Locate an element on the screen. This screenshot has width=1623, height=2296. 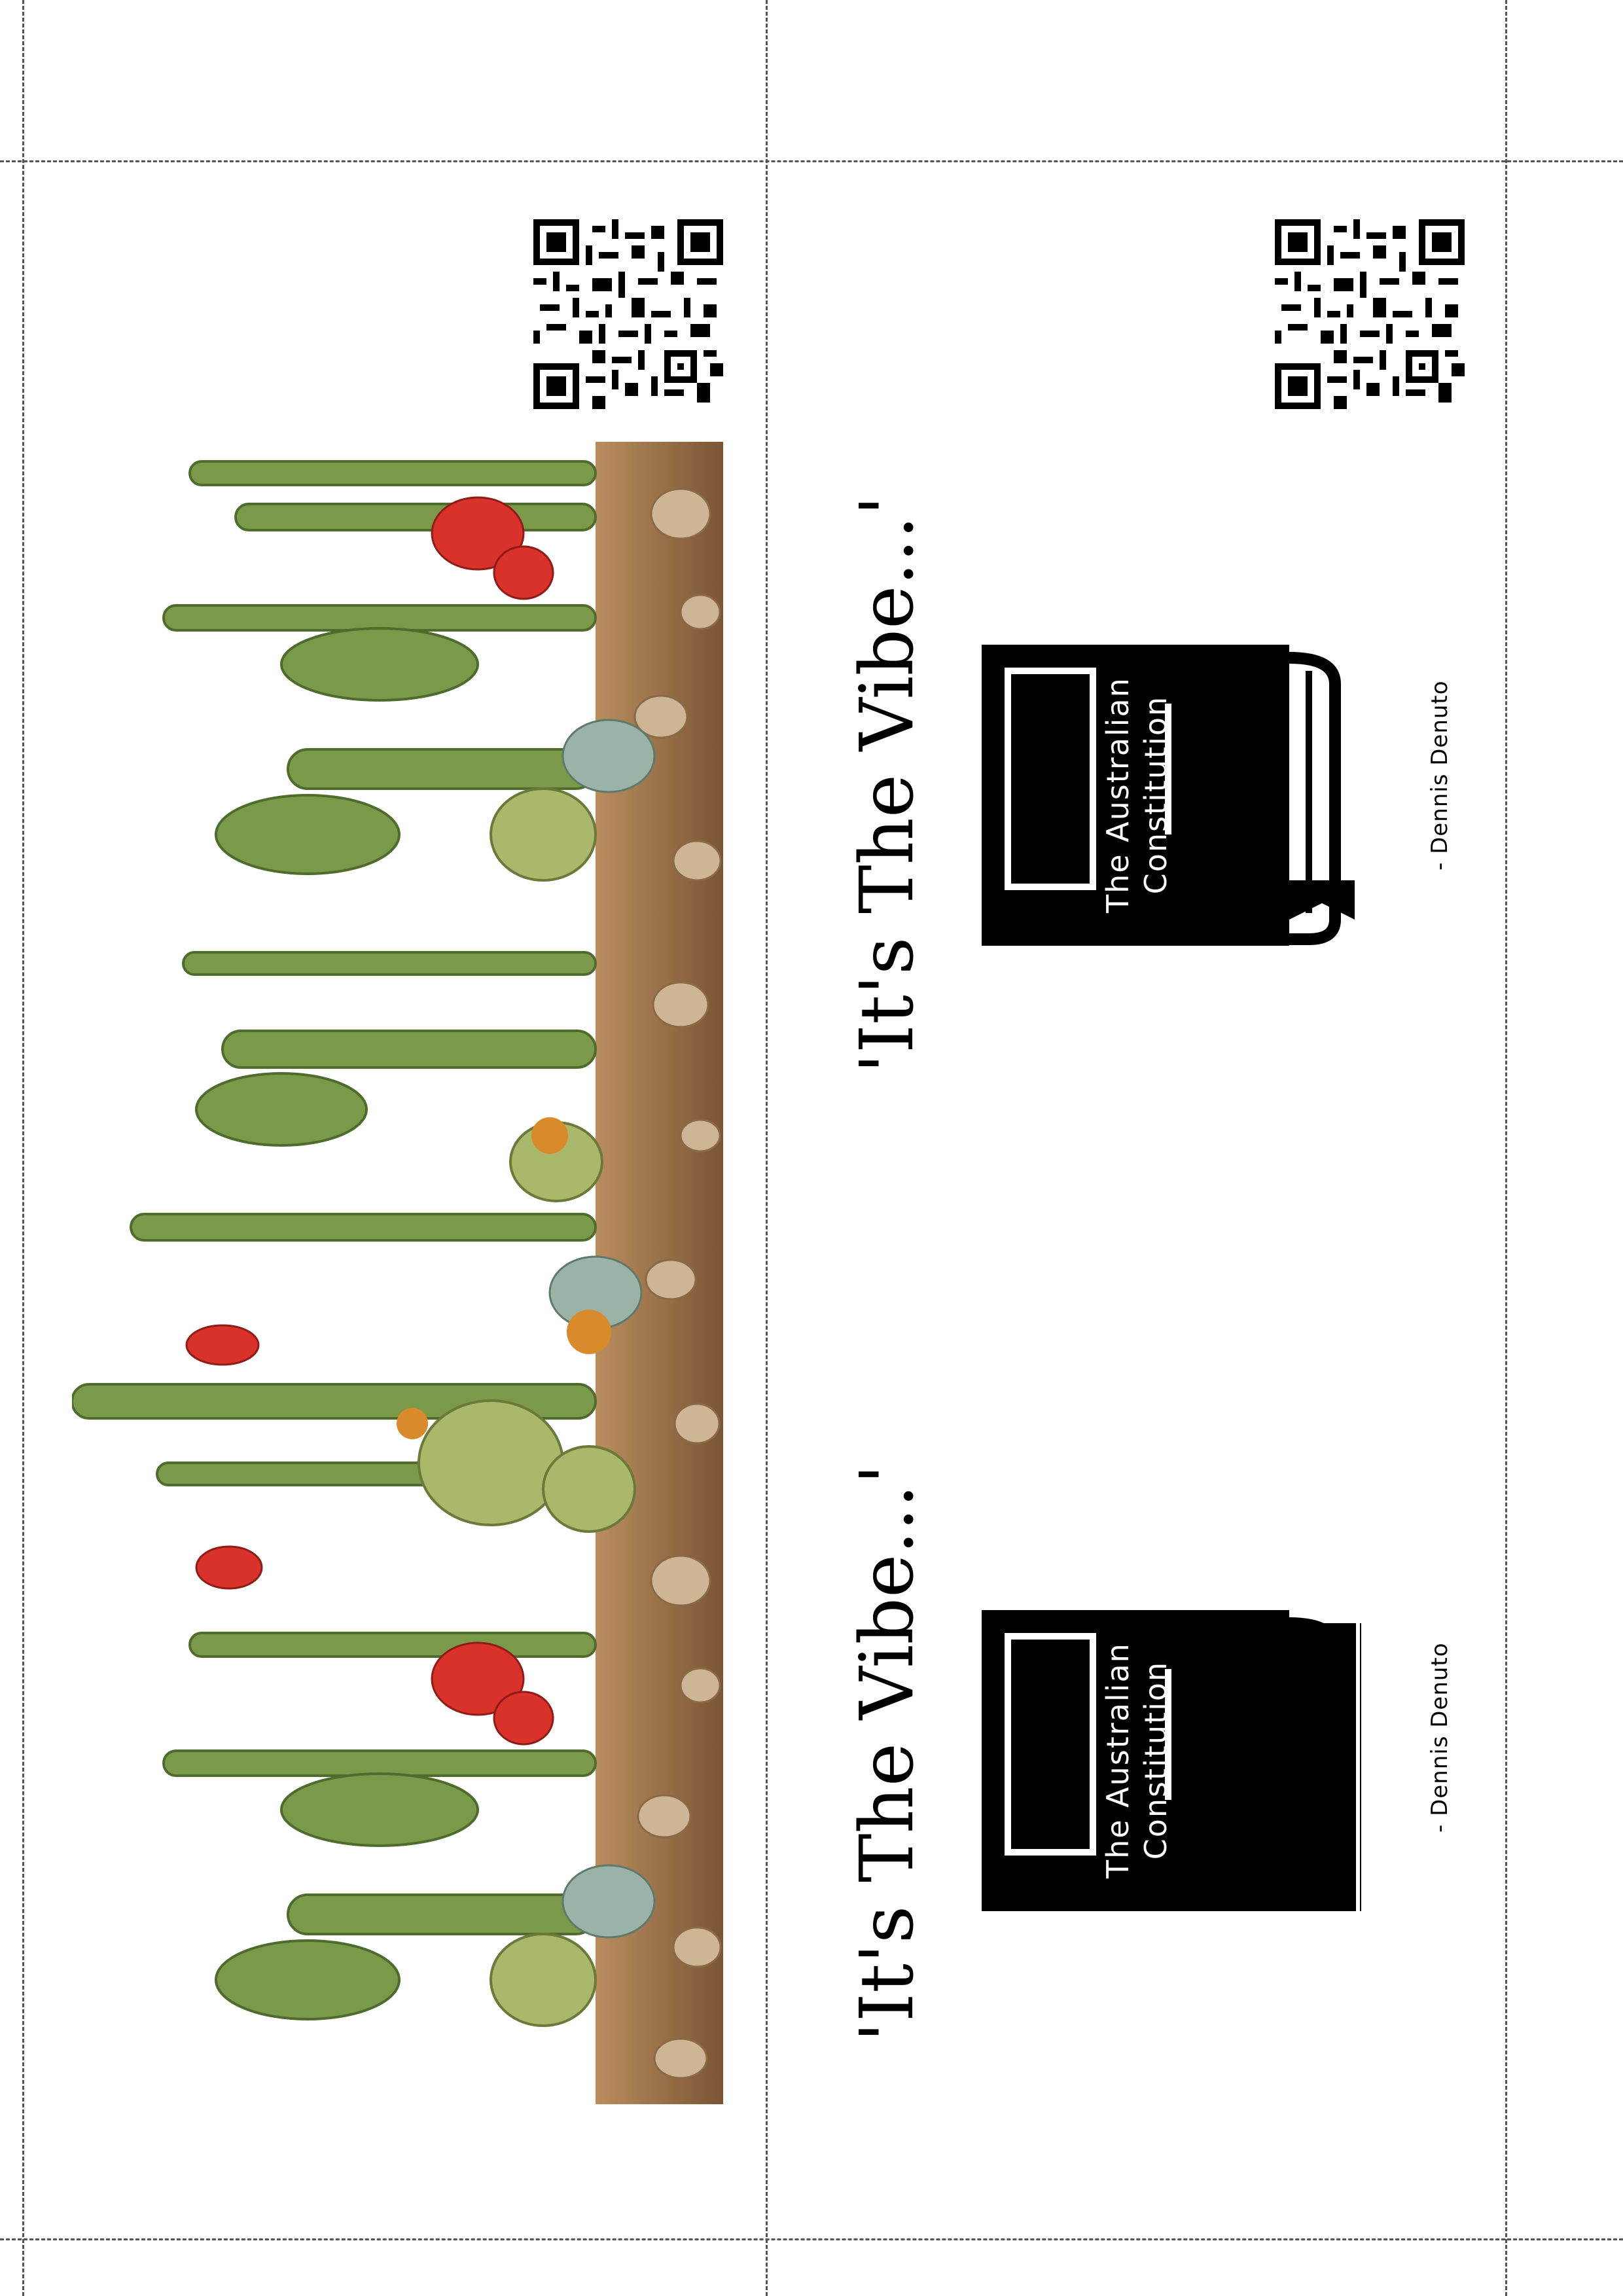
cut-line-middle is located at coordinates (767, 1148).